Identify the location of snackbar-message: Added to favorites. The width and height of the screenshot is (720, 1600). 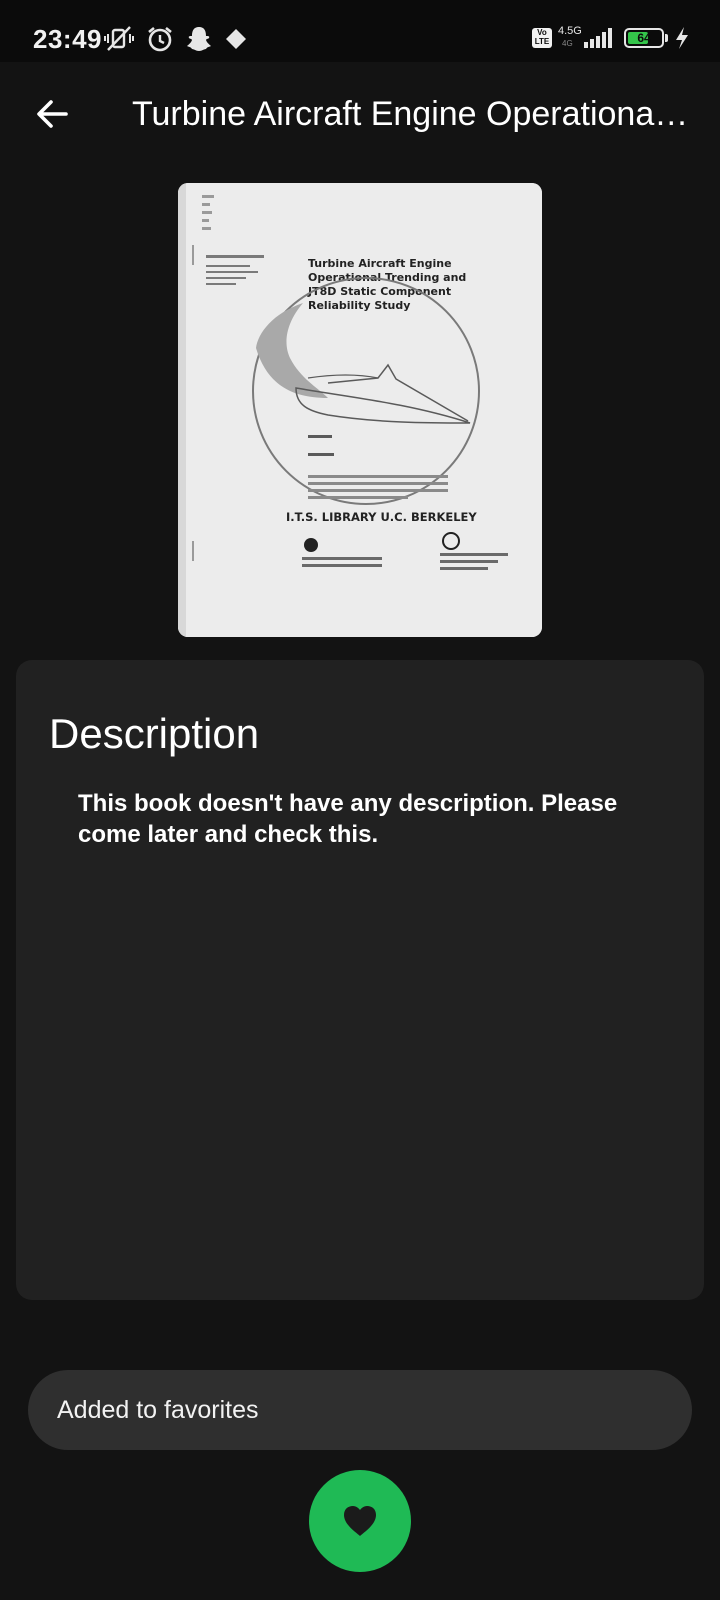
(158, 1410).